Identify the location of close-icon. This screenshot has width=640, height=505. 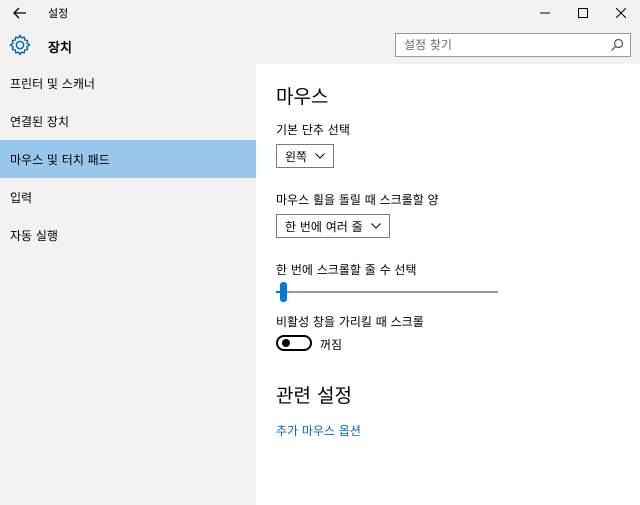
(621, 13).